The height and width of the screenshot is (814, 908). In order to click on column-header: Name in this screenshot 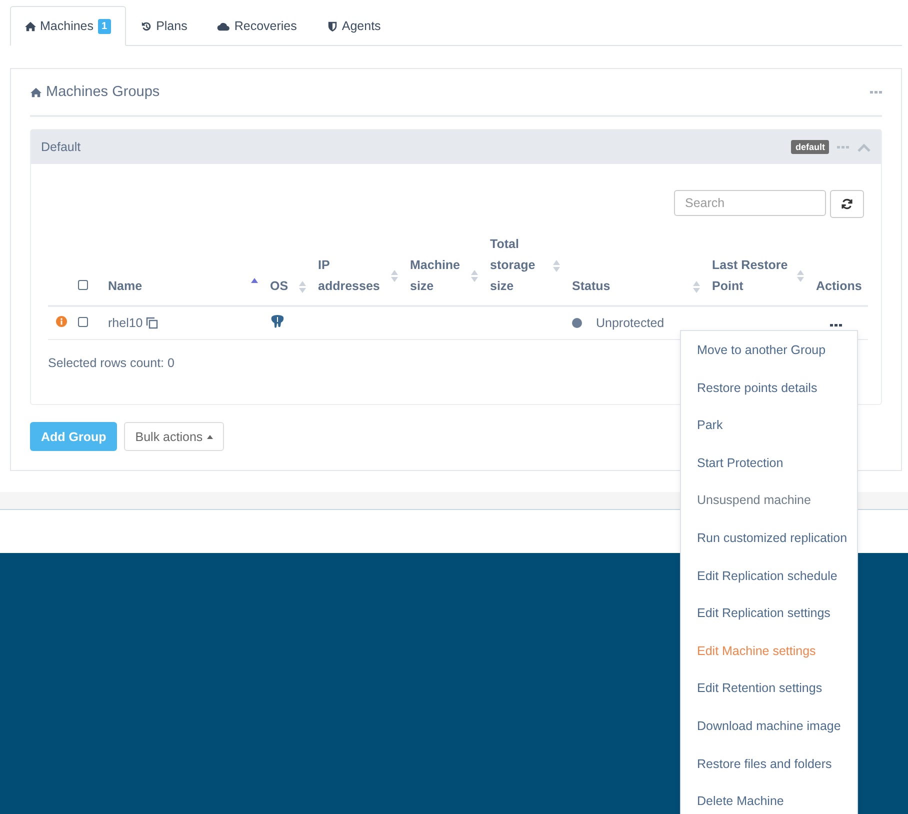, I will do `click(125, 286)`.